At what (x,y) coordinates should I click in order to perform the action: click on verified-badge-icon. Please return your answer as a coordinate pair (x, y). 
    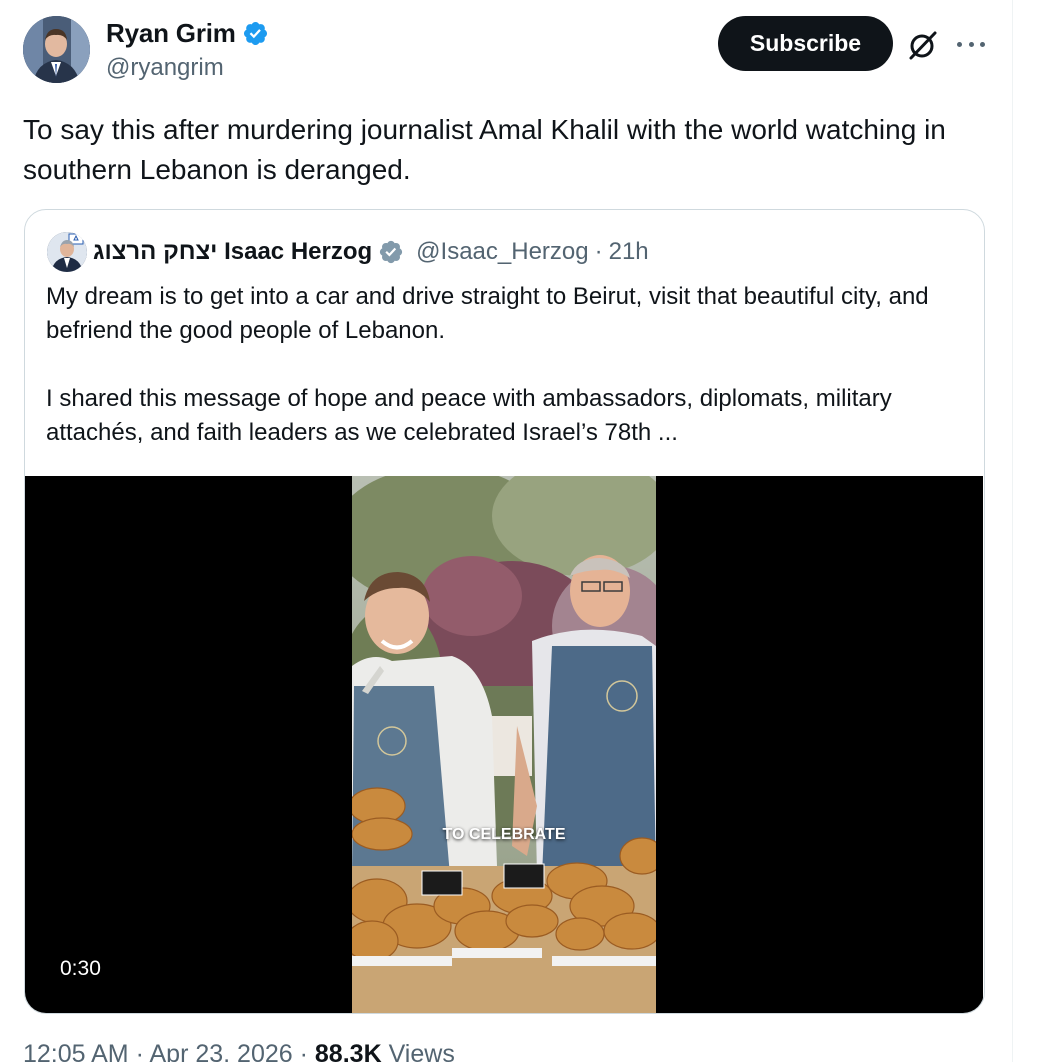
    Looking at the image, I should click on (255, 33).